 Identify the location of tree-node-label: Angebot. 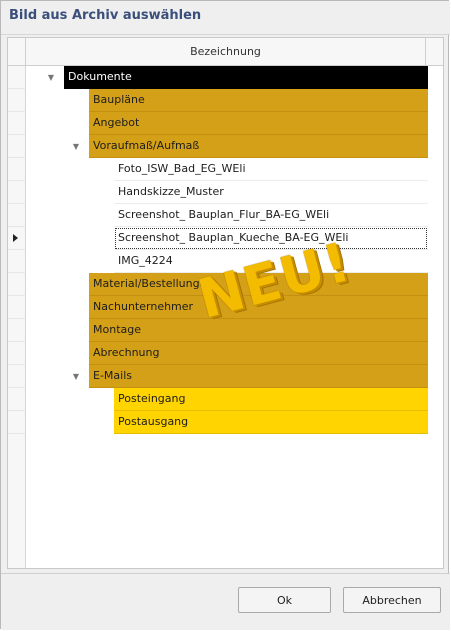
(258, 123).